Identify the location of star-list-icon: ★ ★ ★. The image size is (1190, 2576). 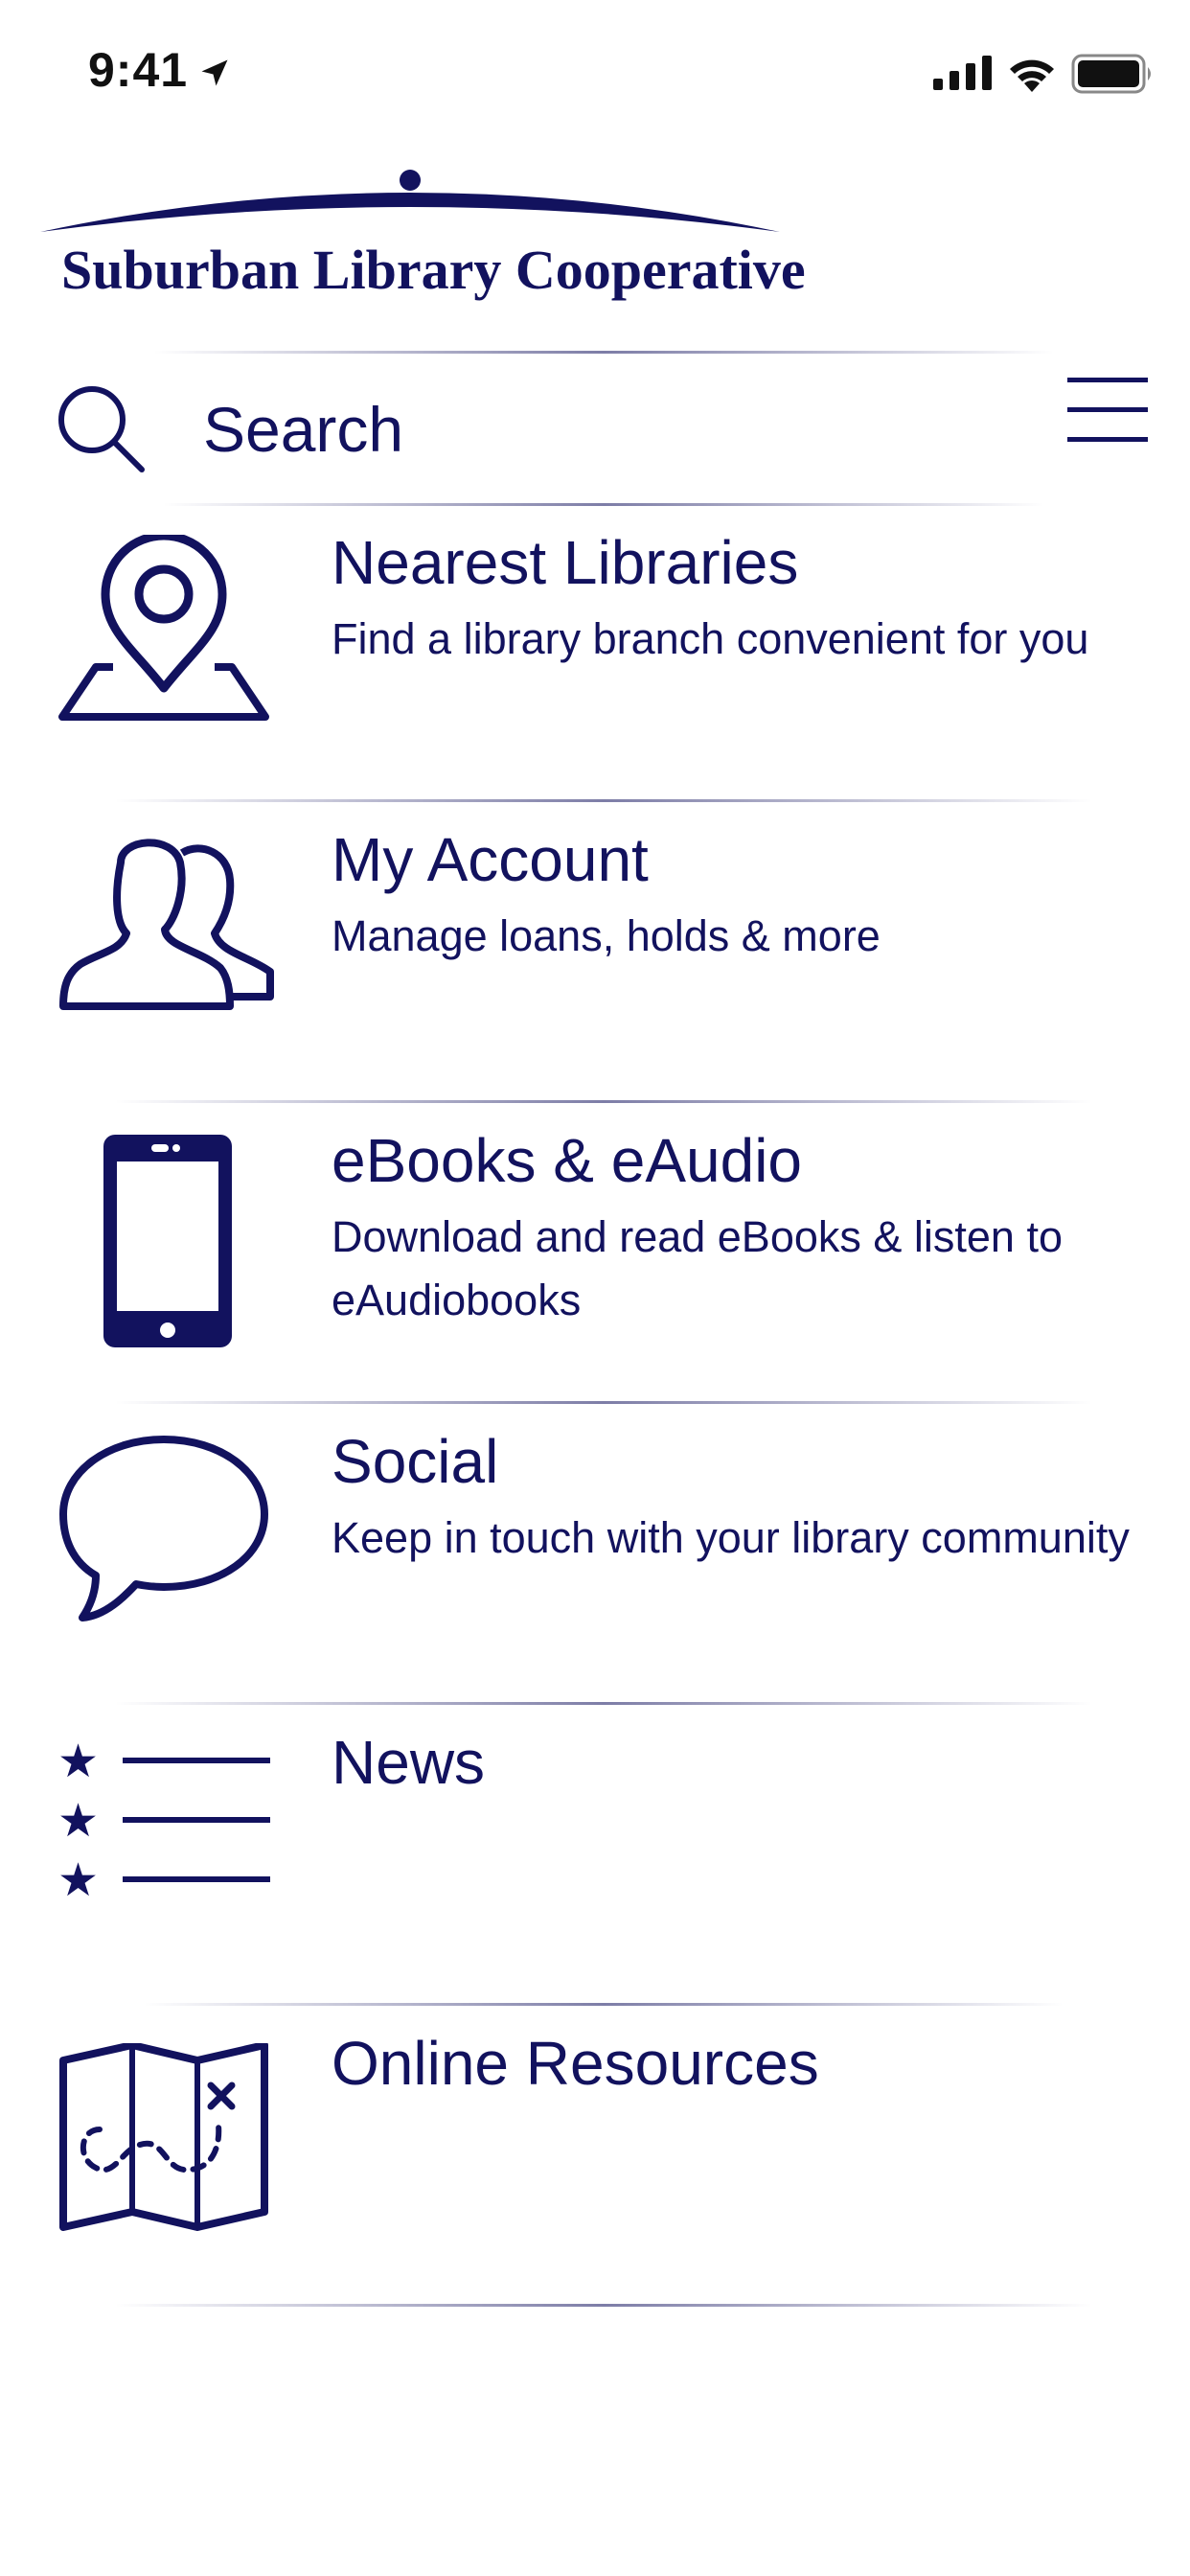
(163, 1817).